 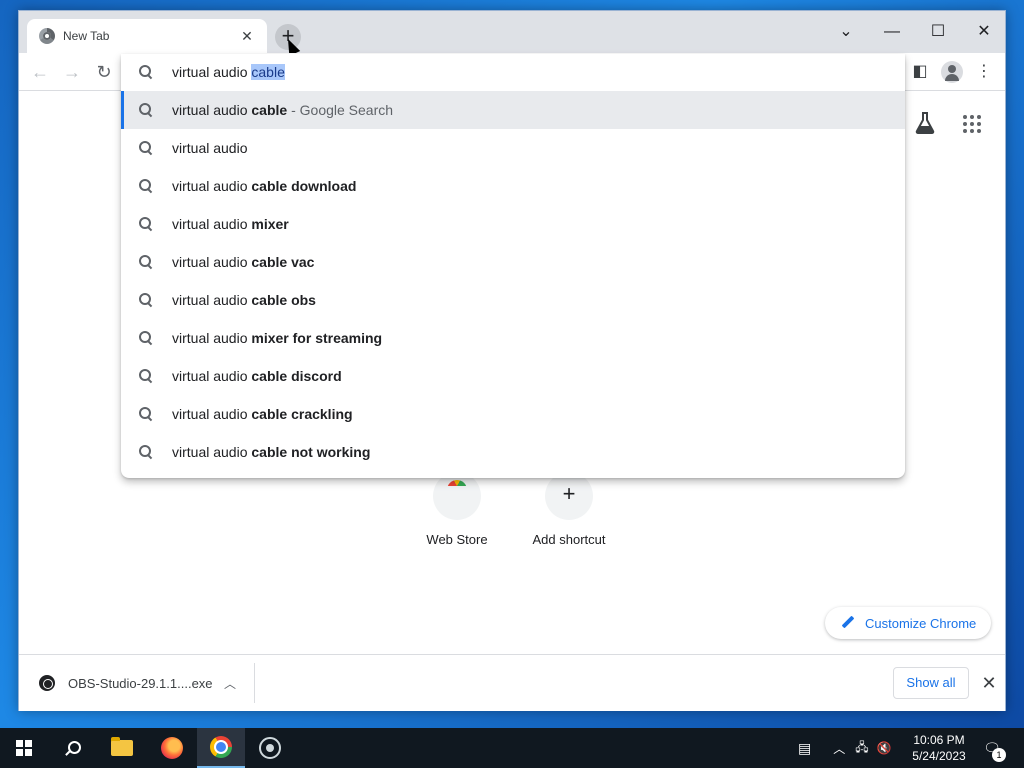 I want to click on suggestion-item: virtual audio cable download, so click(x=513, y=186).